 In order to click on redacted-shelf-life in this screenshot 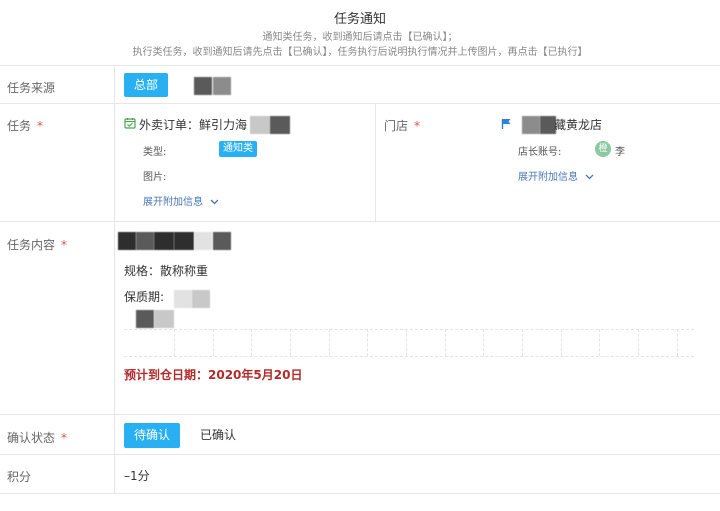, I will do `click(183, 299)`.